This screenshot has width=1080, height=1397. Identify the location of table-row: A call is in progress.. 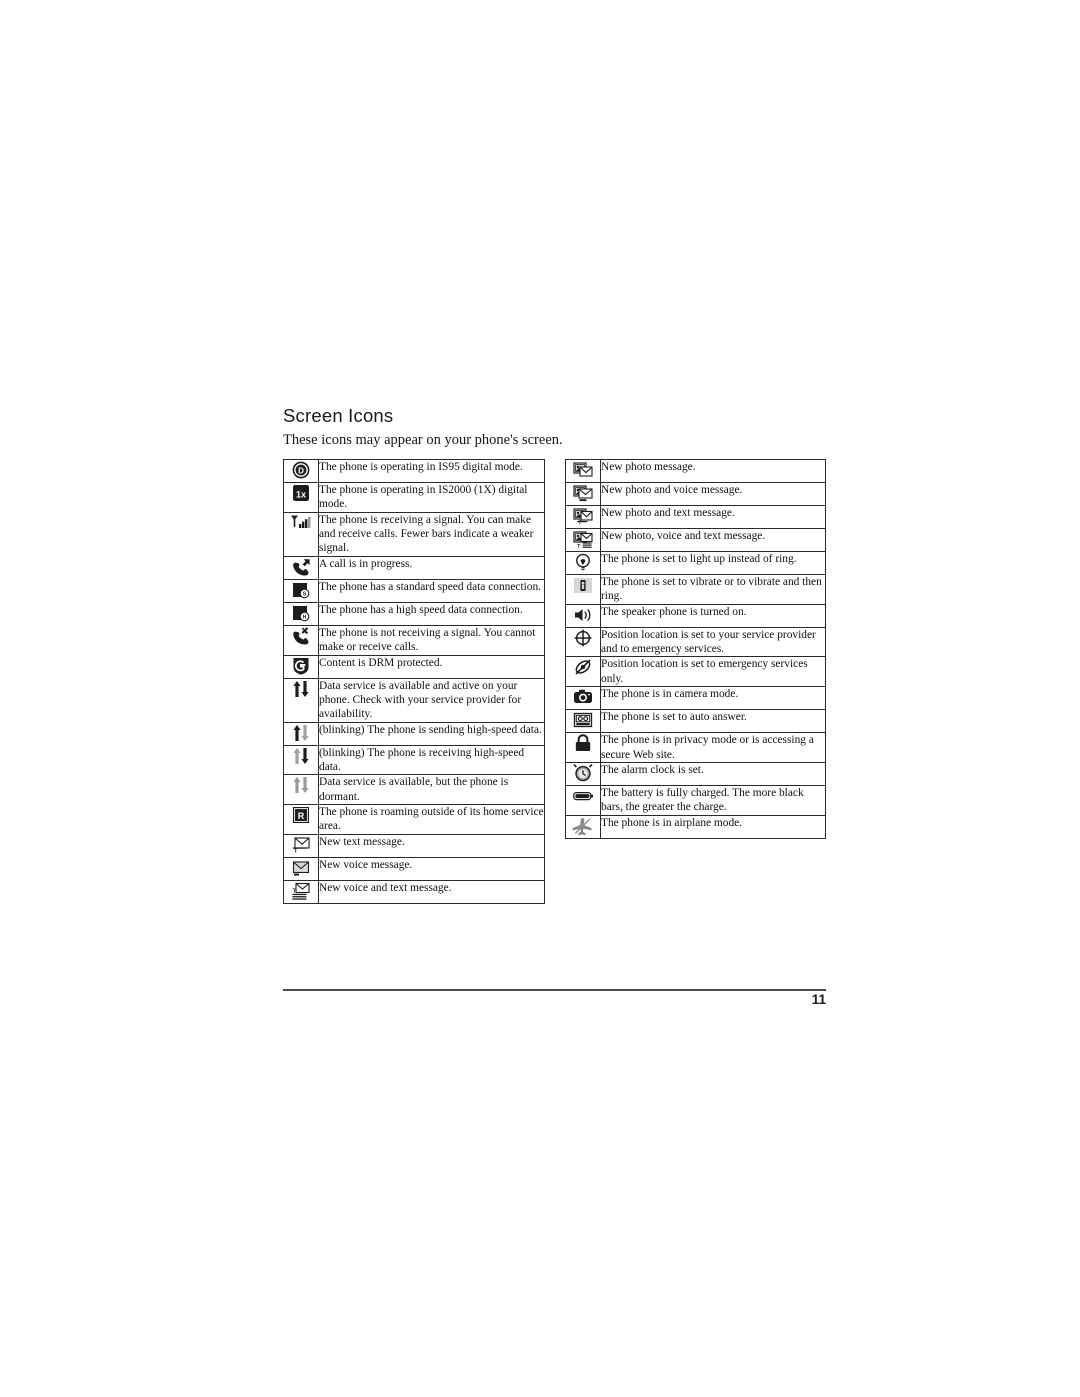
(414, 567).